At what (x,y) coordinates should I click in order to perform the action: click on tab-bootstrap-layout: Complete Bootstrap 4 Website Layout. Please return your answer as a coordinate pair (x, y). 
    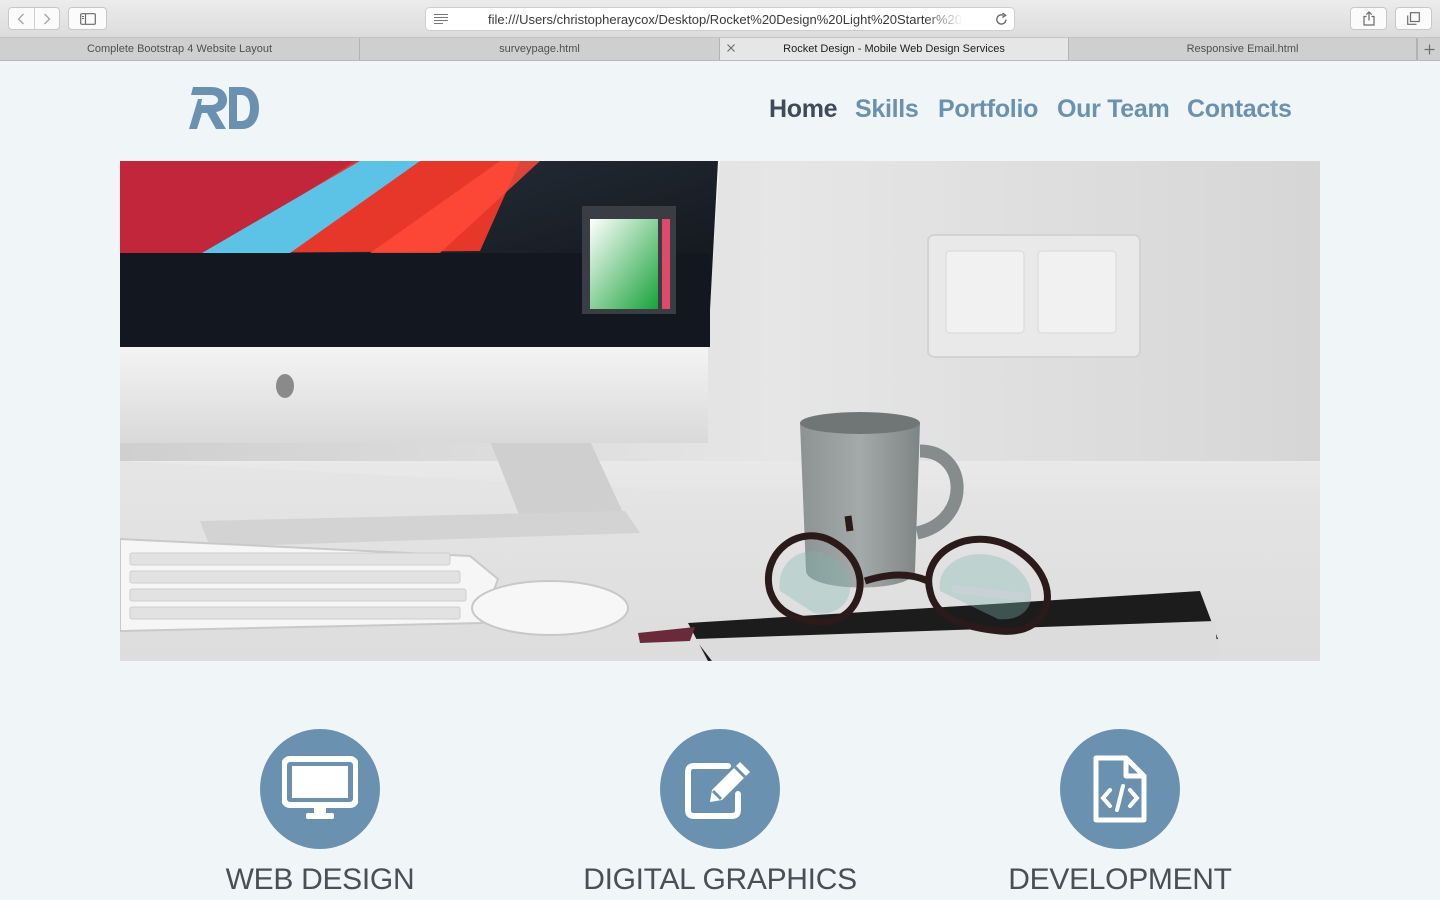
    Looking at the image, I should click on (180, 49).